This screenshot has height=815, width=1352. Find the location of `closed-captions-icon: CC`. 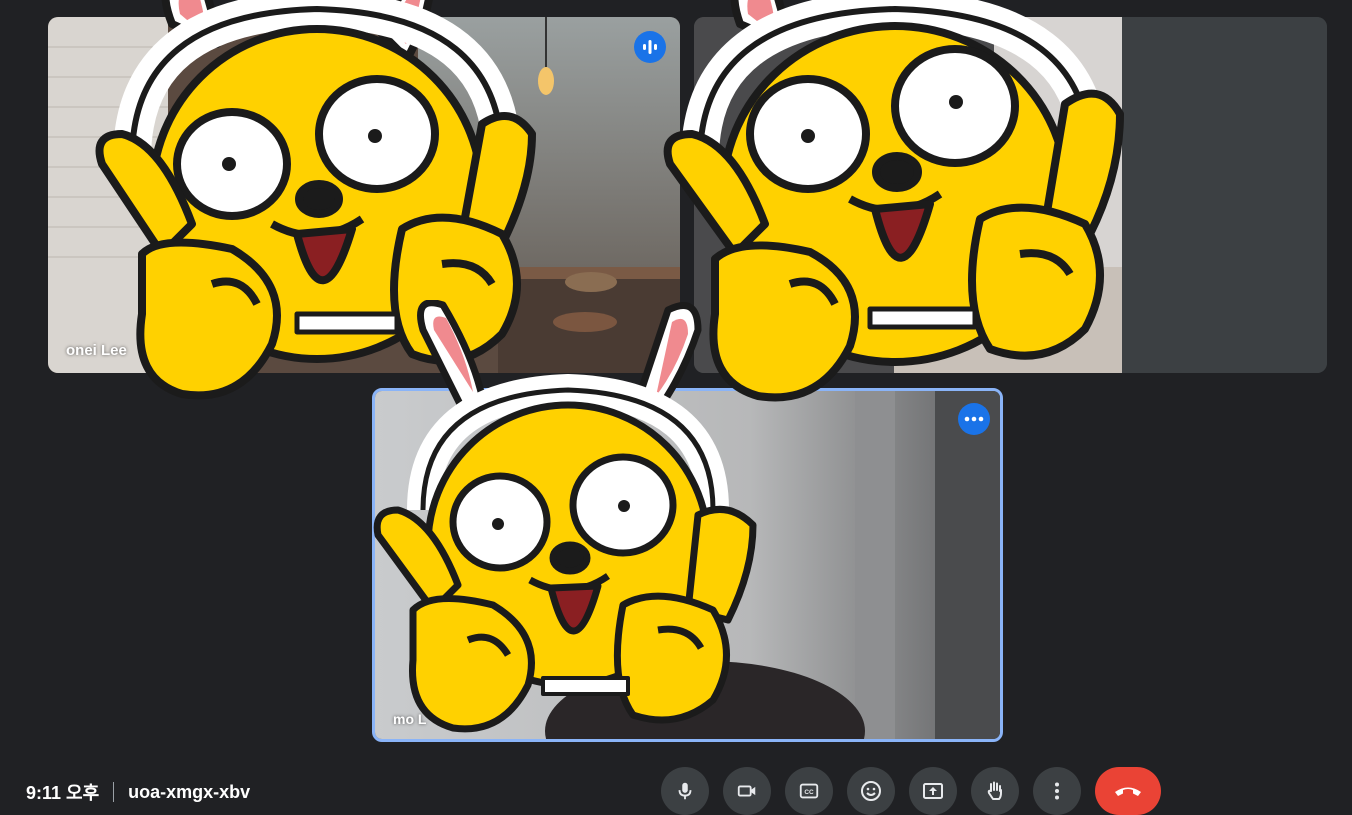

closed-captions-icon: CC is located at coordinates (809, 791).